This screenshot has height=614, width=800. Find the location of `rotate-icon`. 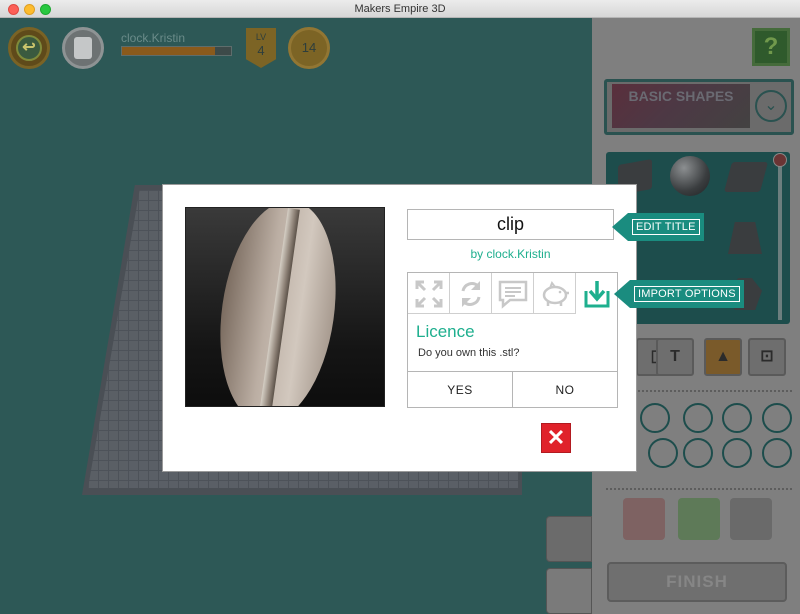

rotate-icon is located at coordinates (471, 294).